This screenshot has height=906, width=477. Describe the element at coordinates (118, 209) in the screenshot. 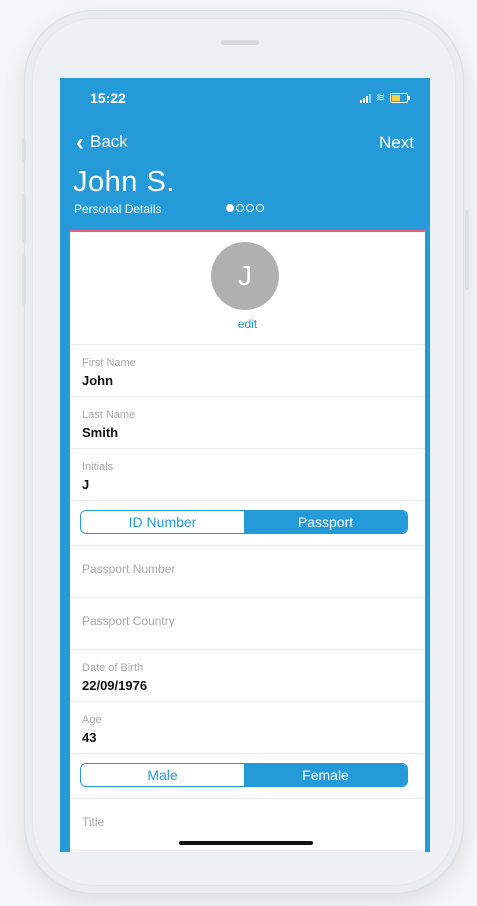

I see `page-subtitle: Personal Details` at that location.